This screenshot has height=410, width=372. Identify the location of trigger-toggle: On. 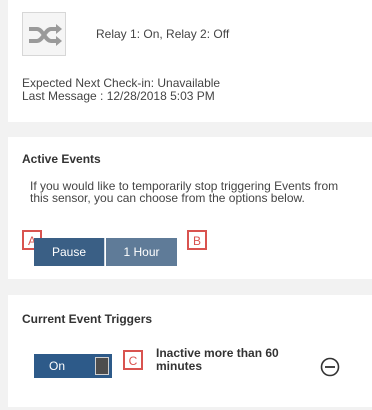
(73, 366).